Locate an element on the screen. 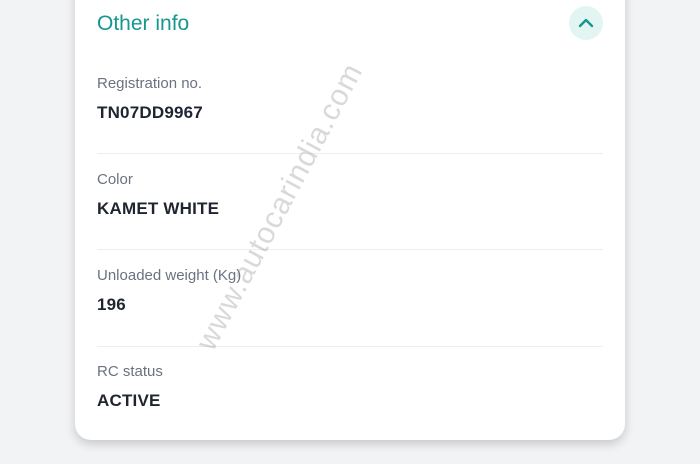  color-value: KAMET WHITE is located at coordinates (158, 208).